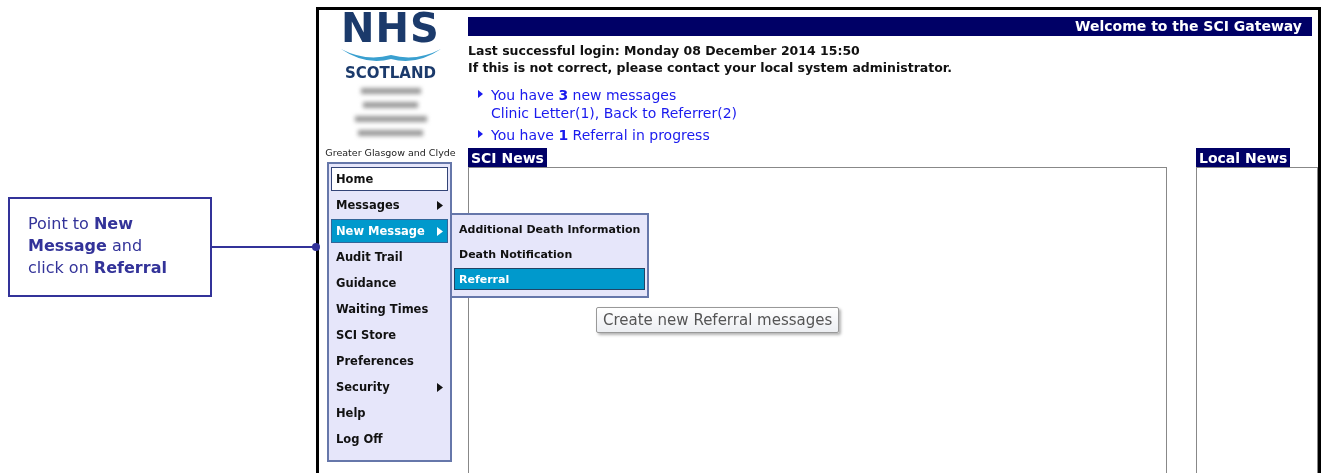 The image size is (1329, 473). Describe the element at coordinates (390, 152) in the screenshot. I see `health-board-label: Greater Glasgow and Clyde` at that location.